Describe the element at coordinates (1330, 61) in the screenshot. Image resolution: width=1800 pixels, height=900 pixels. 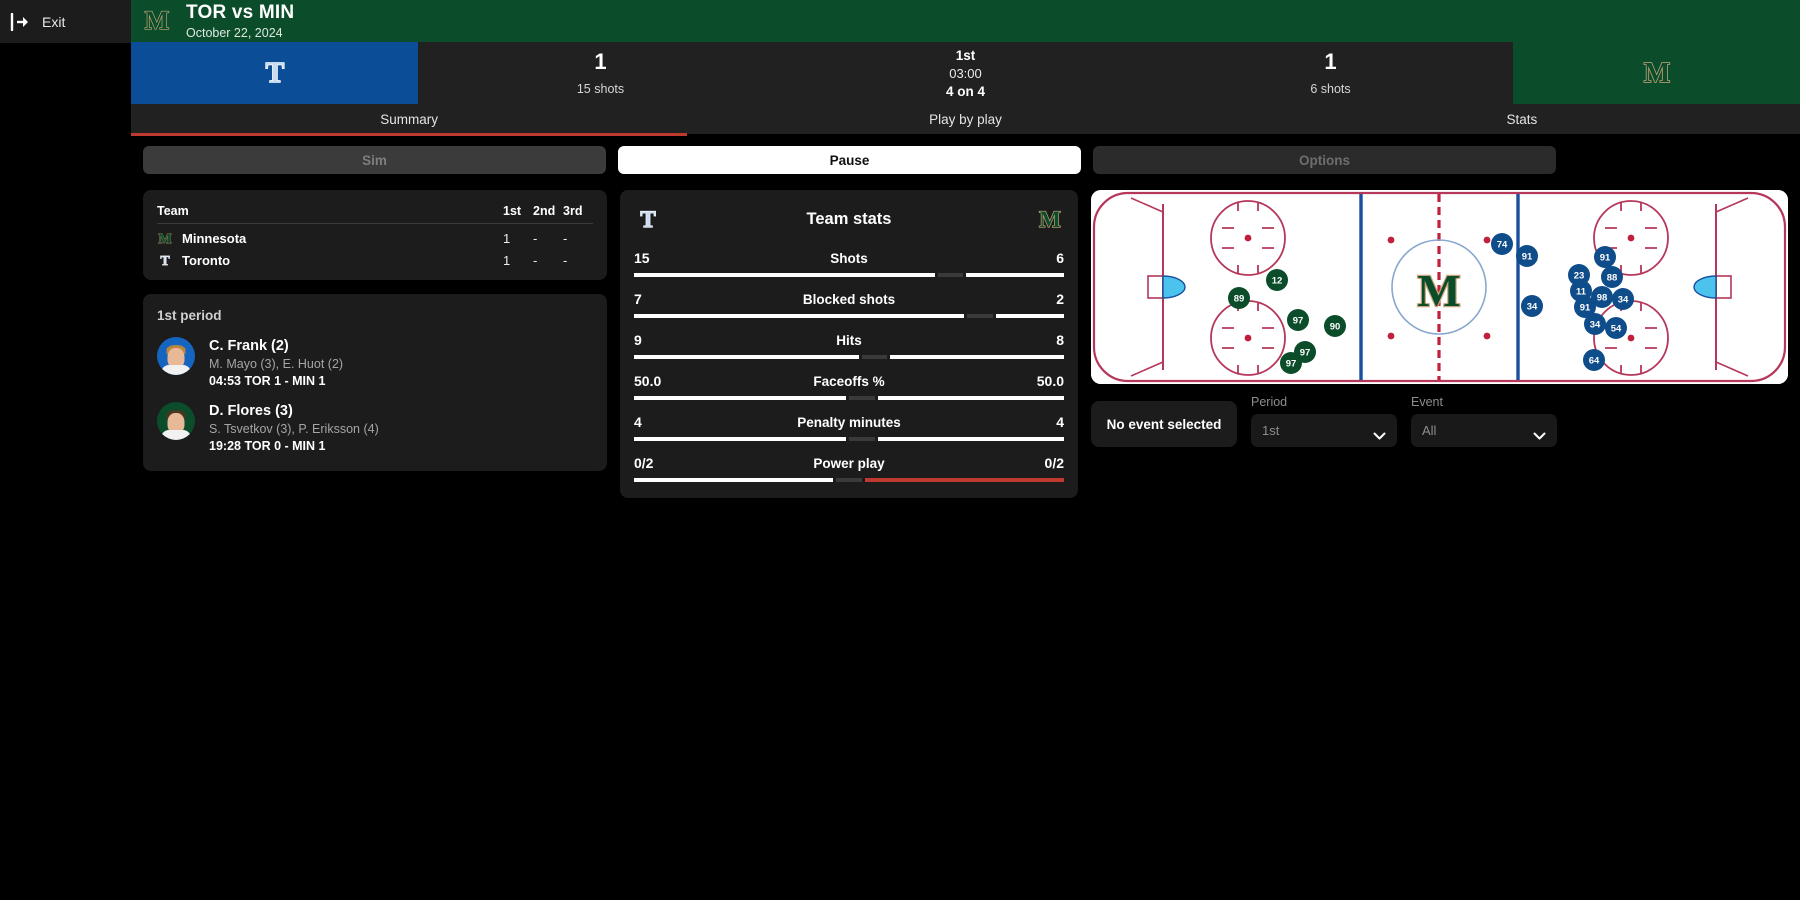
I see `away-score: 1` at that location.